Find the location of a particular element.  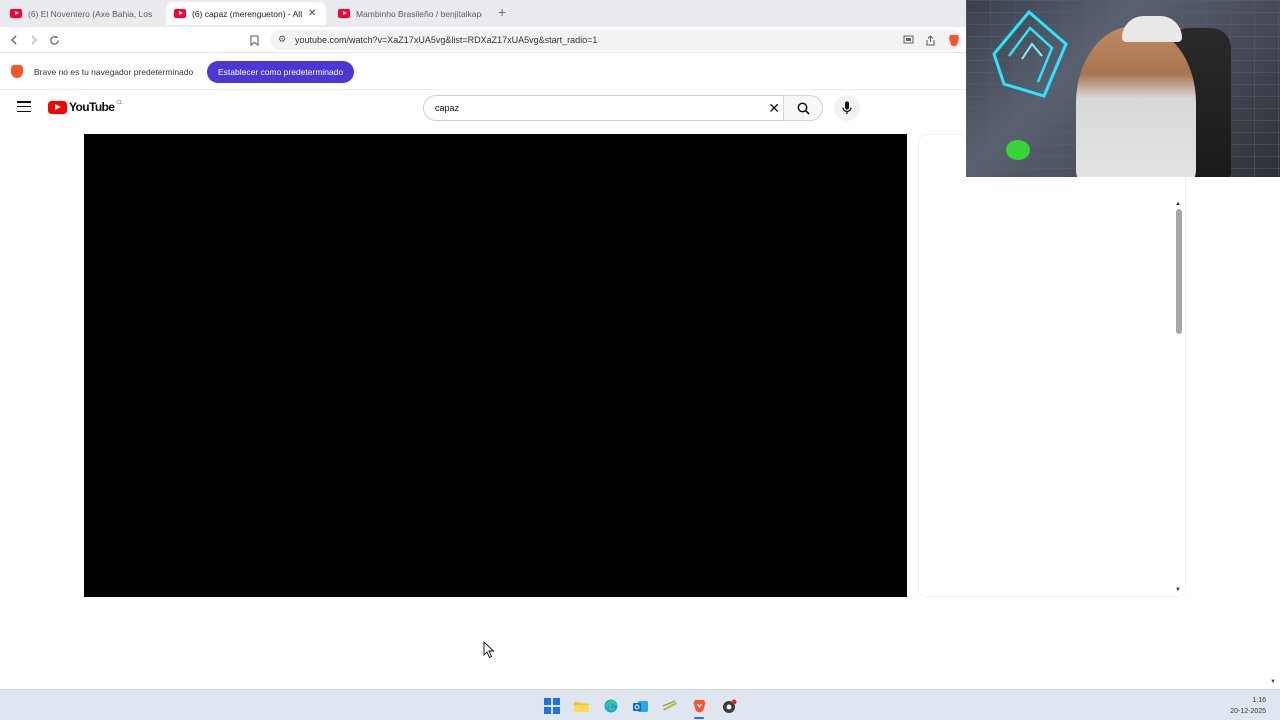

forward-arrow-icon is located at coordinates (34, 40).